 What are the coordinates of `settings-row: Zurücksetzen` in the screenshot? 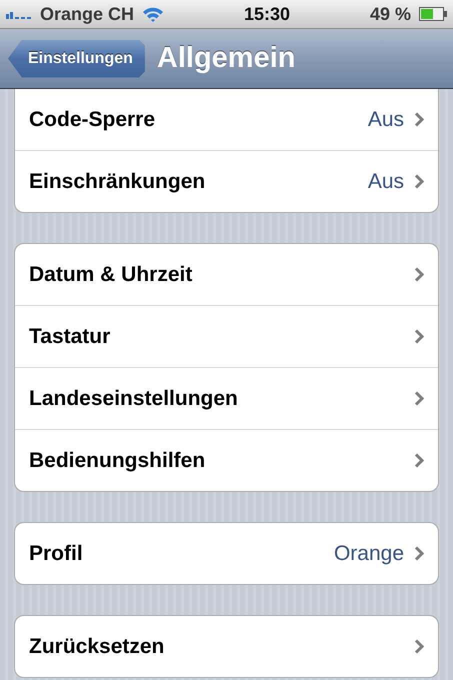 It's located at (226, 646).